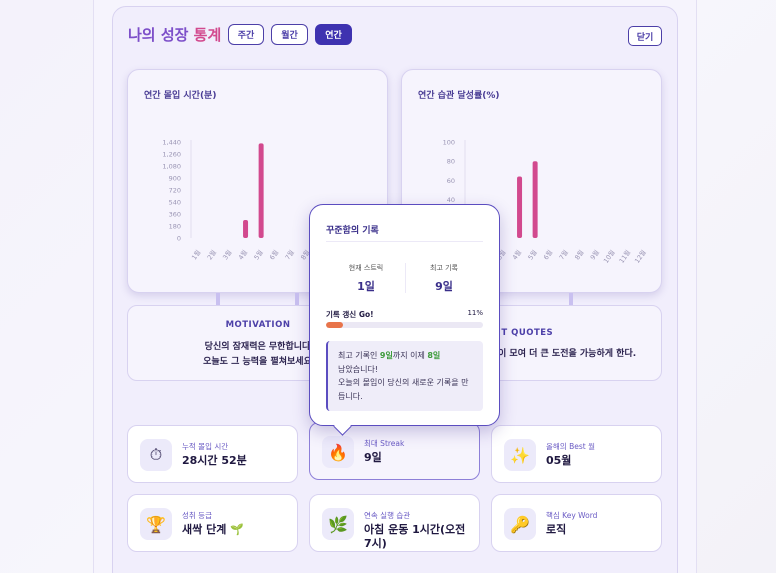 The width and height of the screenshot is (776, 573). What do you see at coordinates (578, 254) in the screenshot?
I see `x-tick-label: 8월` at bounding box center [578, 254].